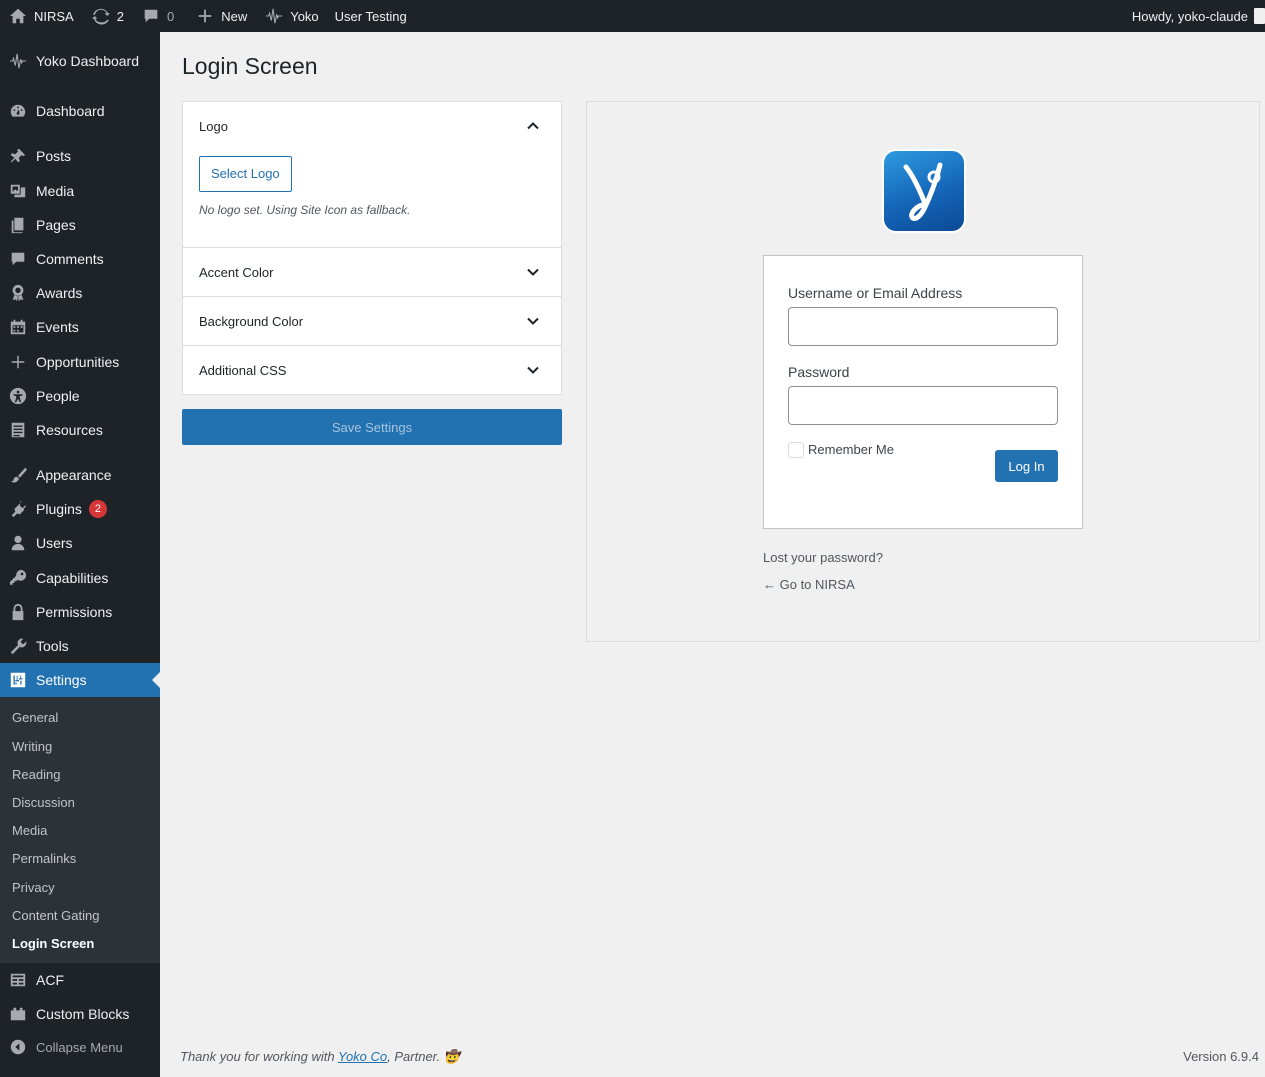  What do you see at coordinates (35, 717) in the screenshot?
I see `submenu-item-general: General` at bounding box center [35, 717].